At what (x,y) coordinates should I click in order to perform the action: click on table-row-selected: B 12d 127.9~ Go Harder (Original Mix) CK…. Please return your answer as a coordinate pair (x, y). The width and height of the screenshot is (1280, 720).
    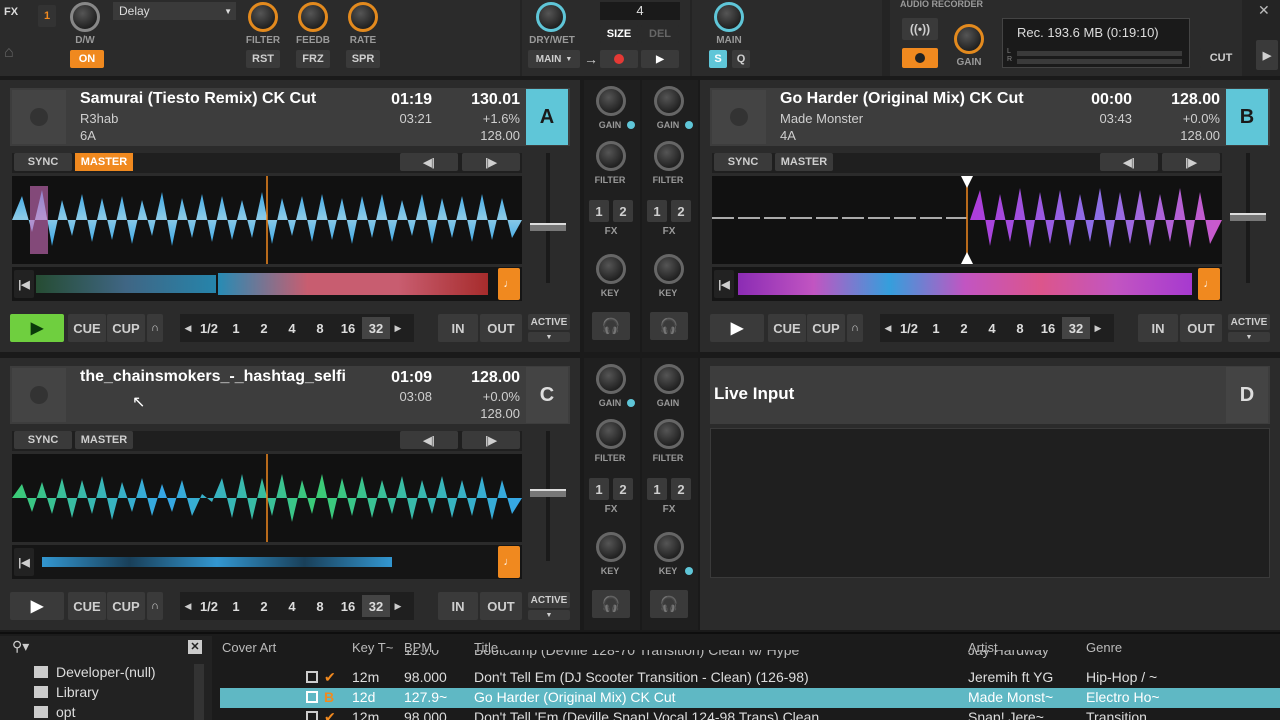
    Looking at the image, I should click on (750, 698).